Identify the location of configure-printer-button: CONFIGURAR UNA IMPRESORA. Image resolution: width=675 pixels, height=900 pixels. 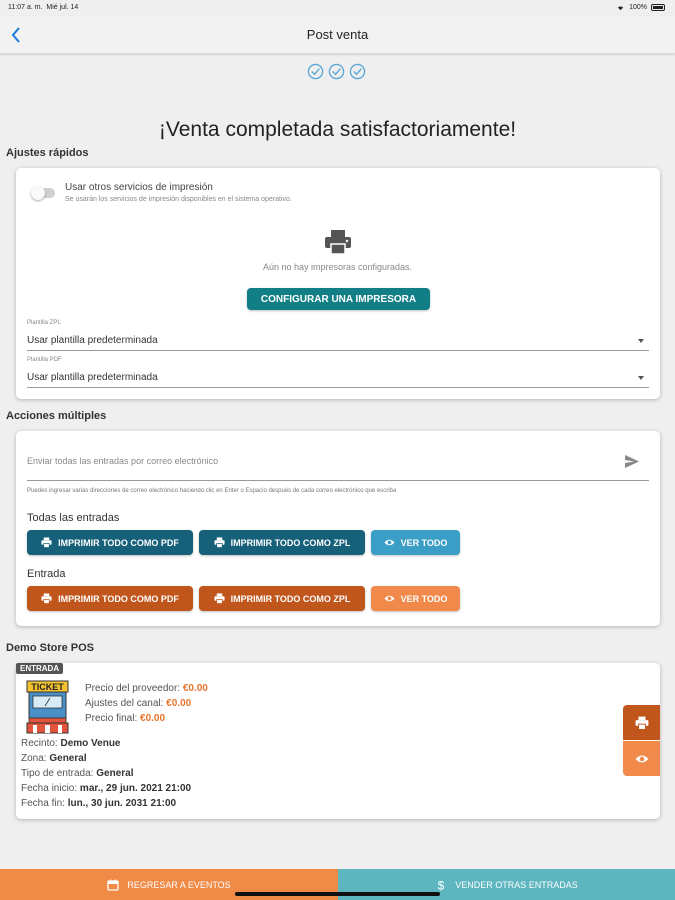
(338, 299).